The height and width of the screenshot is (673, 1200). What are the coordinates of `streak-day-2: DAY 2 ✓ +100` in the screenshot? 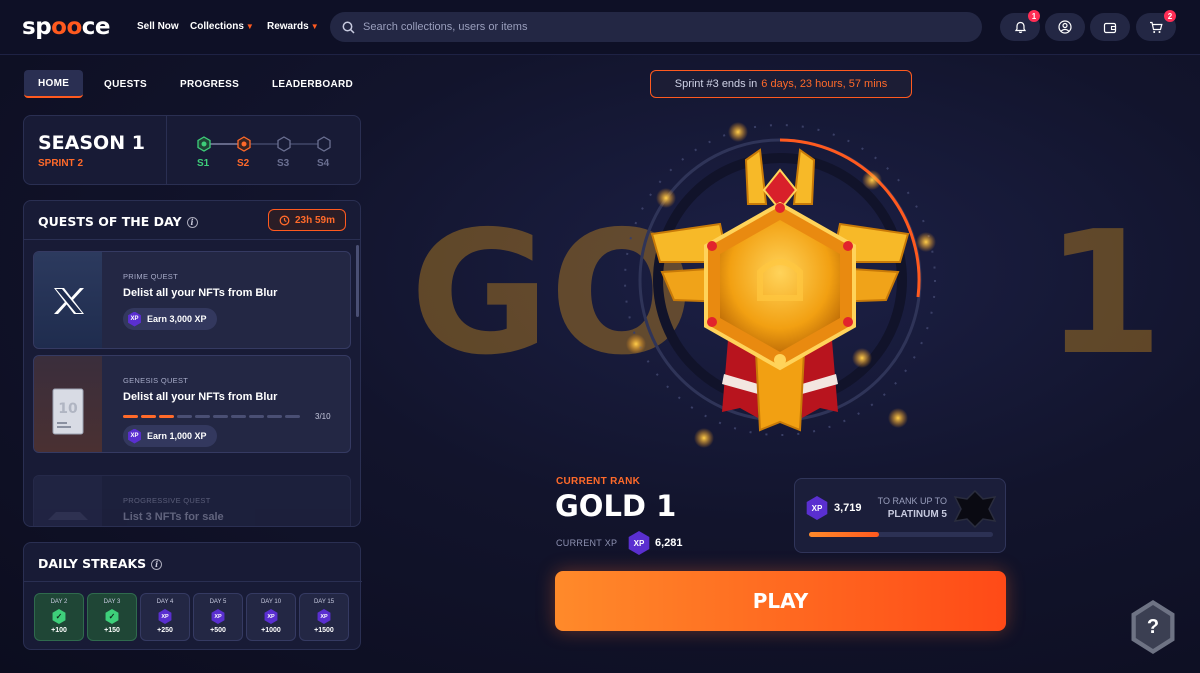 It's located at (59, 617).